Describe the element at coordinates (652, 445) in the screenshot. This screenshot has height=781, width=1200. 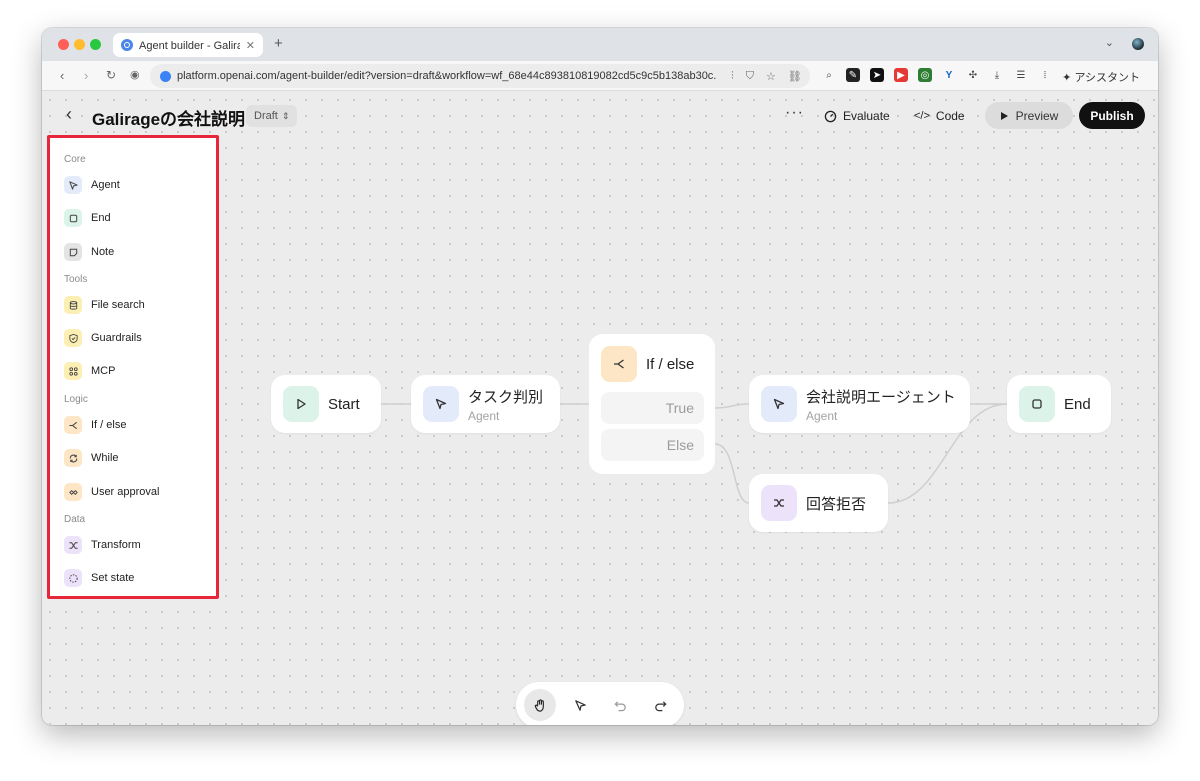
I see `branch-else: Else` at that location.